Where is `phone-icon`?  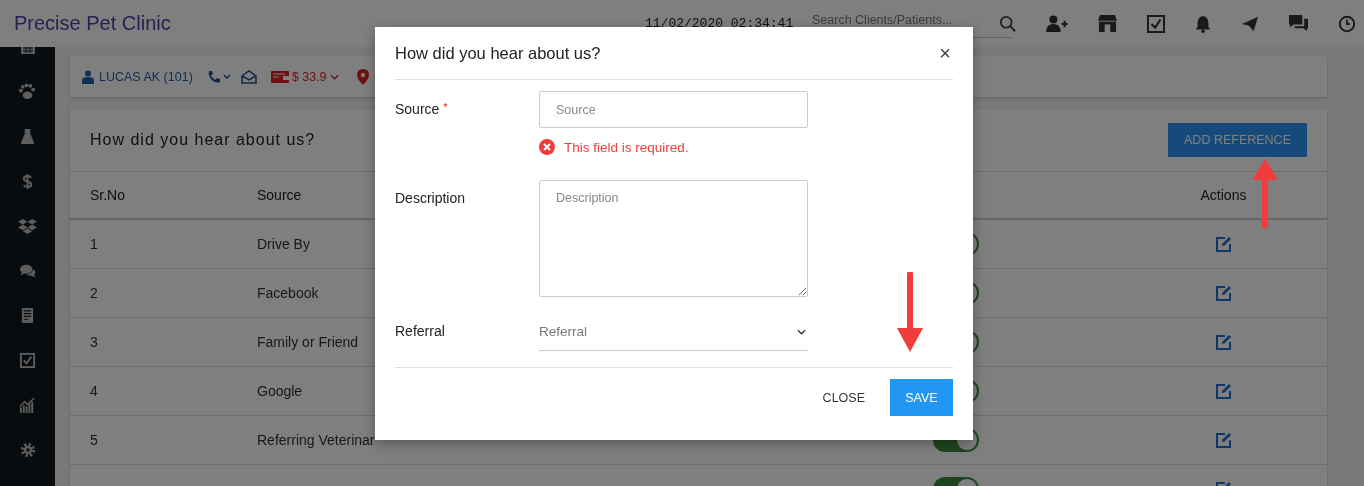 phone-icon is located at coordinates (218, 76).